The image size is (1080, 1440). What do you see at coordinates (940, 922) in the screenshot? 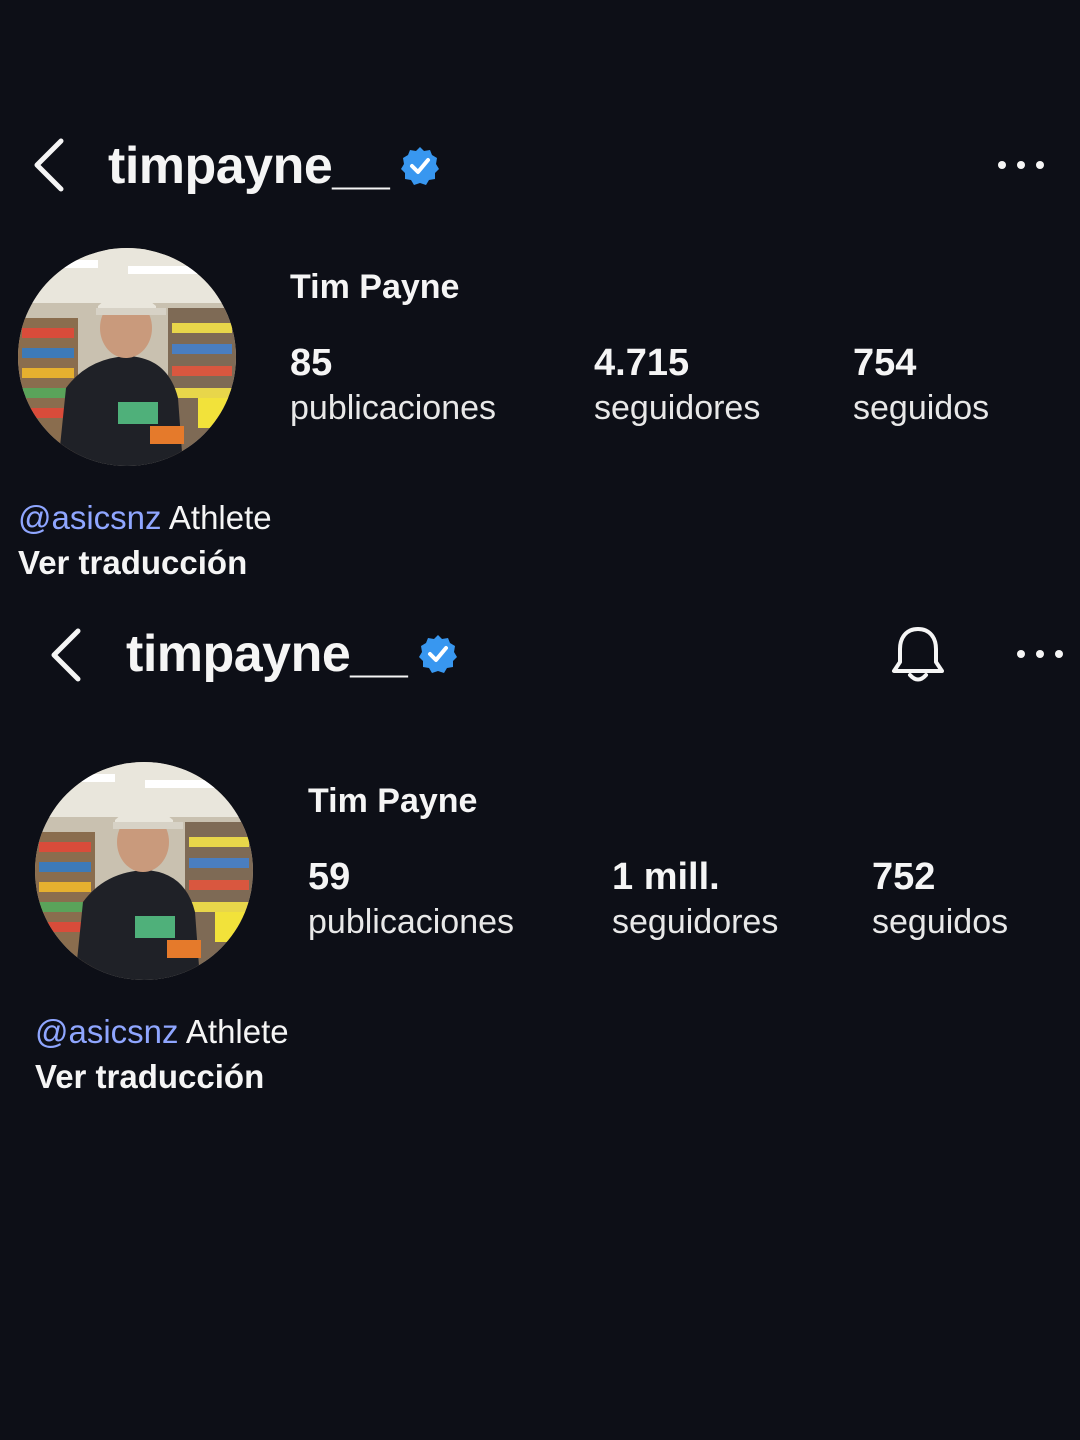
I see `following-label: seguidos` at bounding box center [940, 922].